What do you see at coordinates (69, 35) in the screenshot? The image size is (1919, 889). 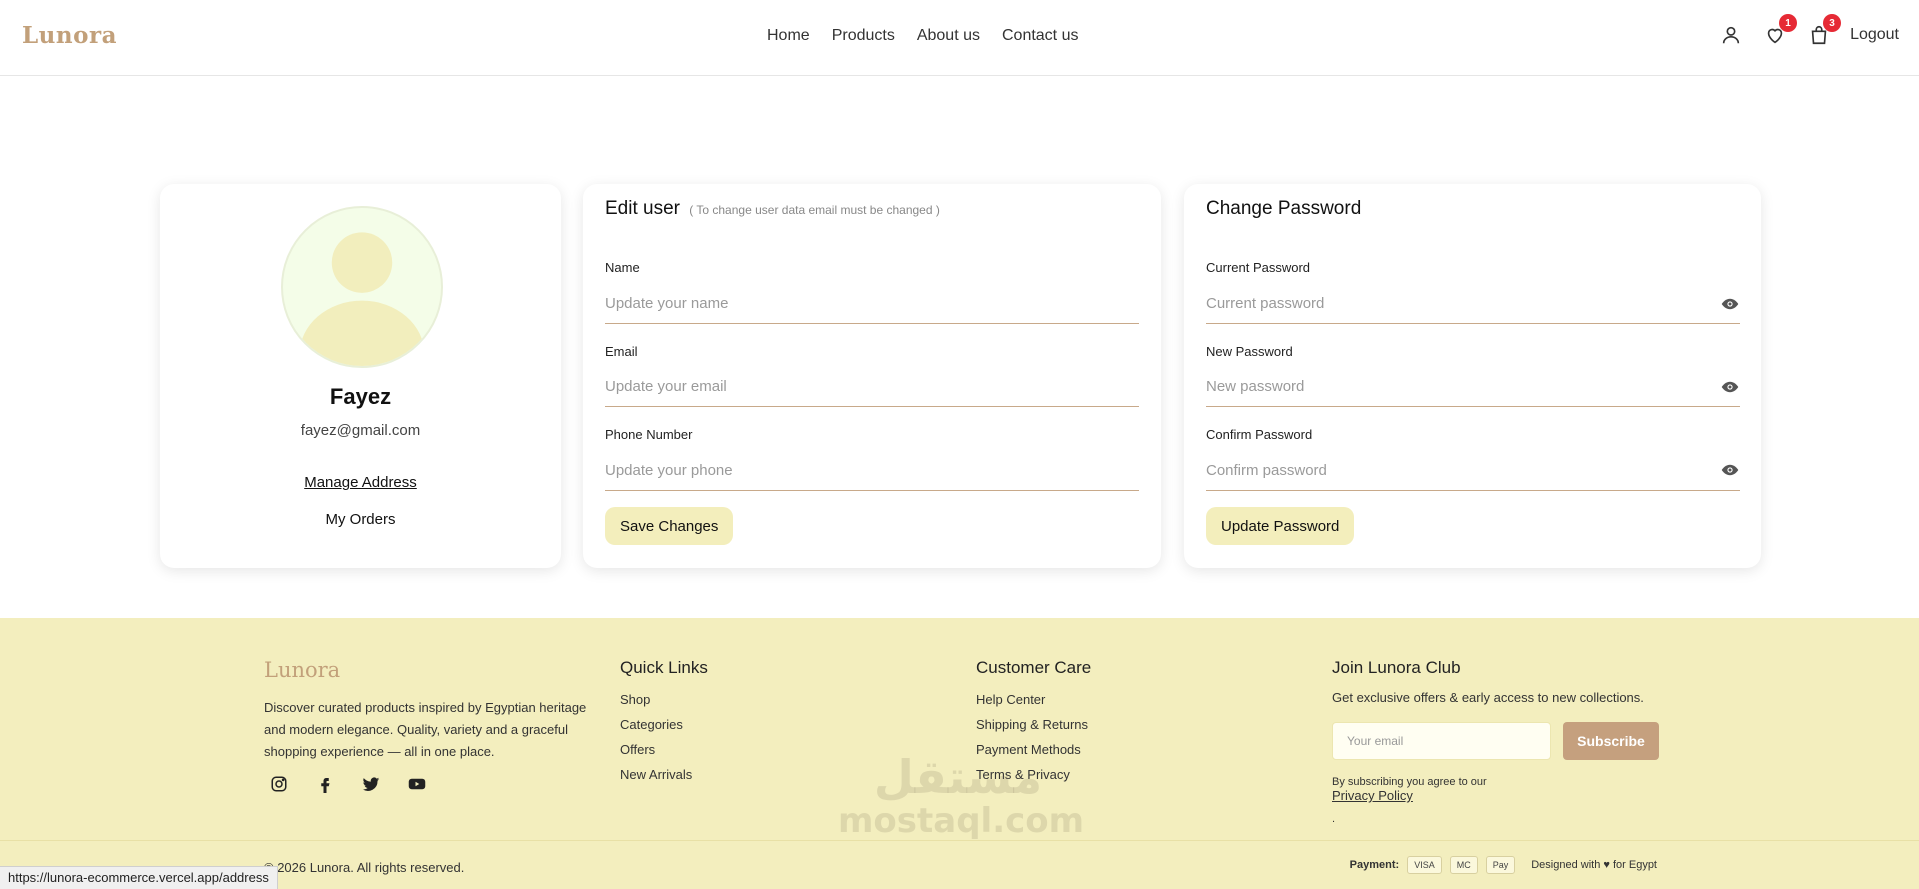 I see `brand-logo: Lunora` at bounding box center [69, 35].